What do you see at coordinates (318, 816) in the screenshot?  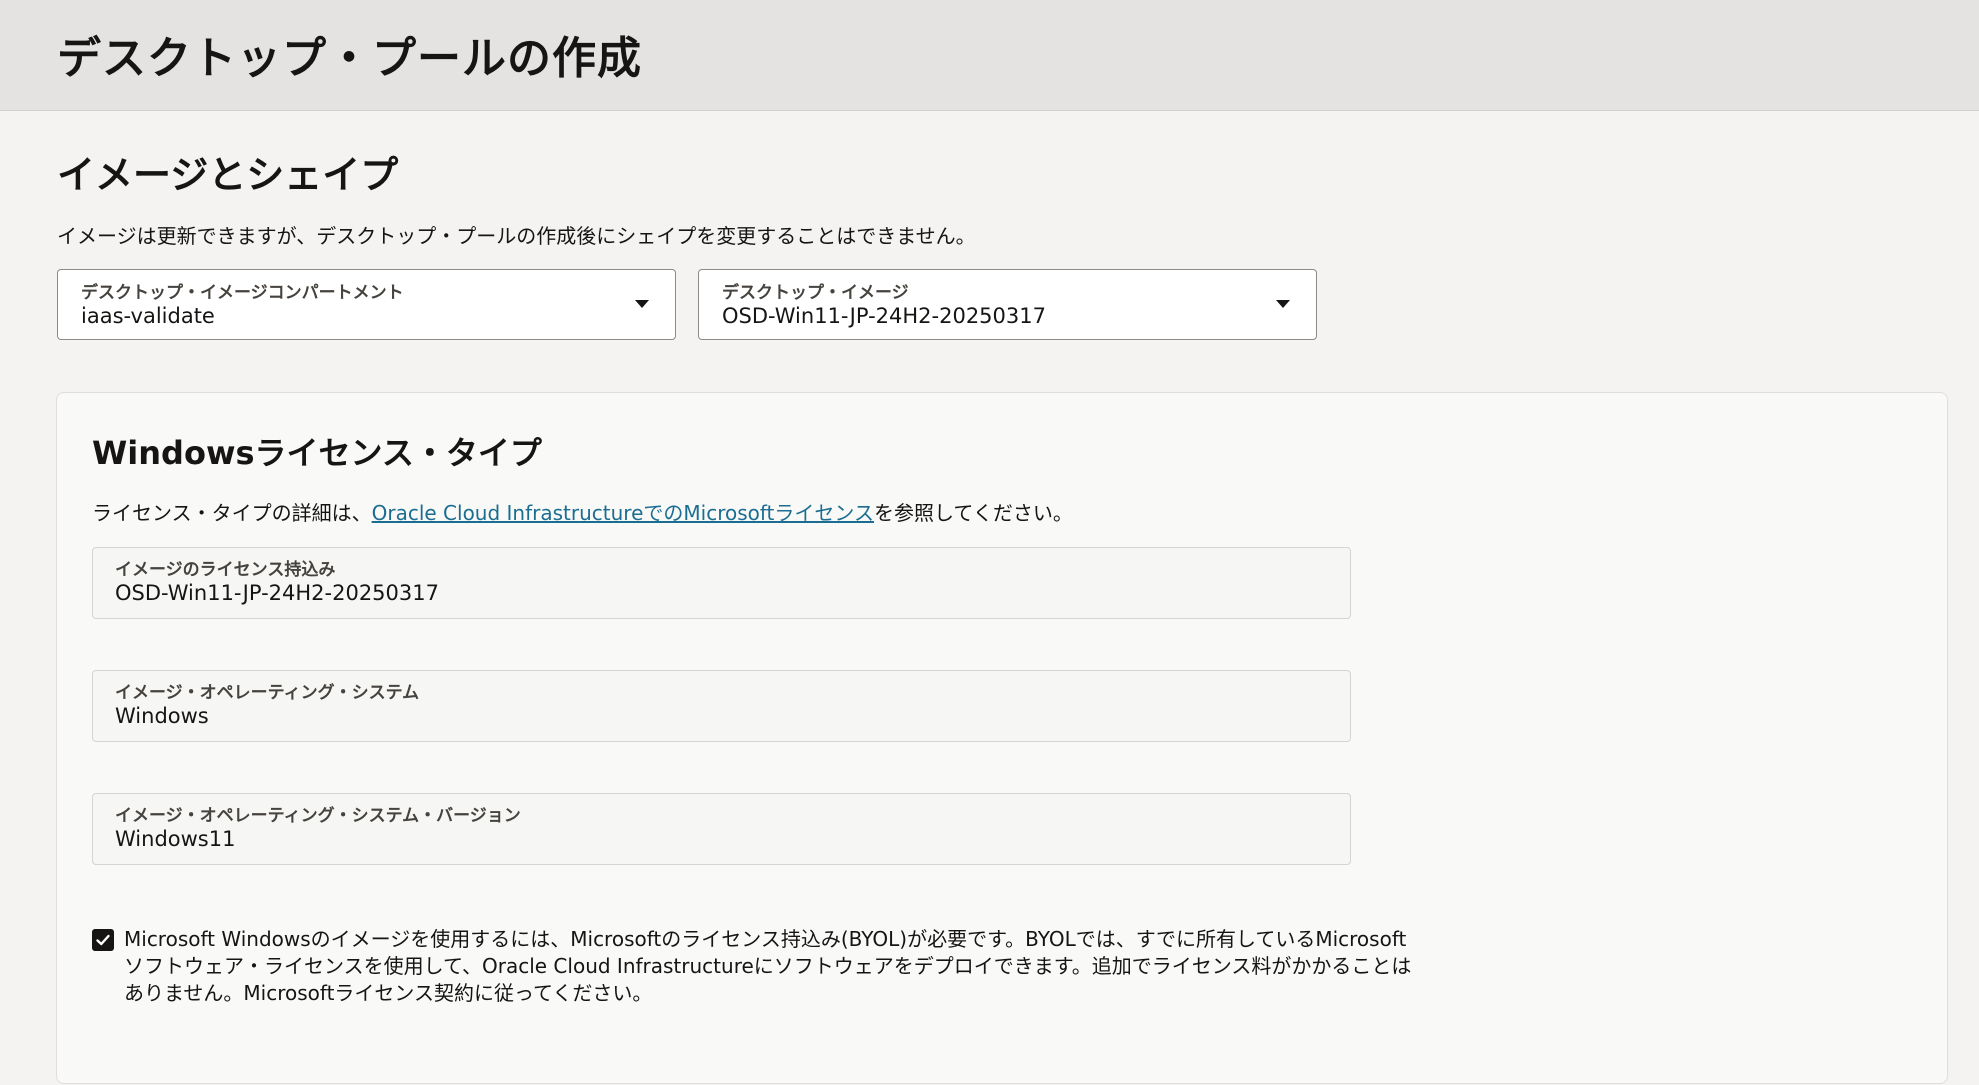 I see `image-os-version-label: イメージ・オペレーティング・システム・バージョン` at bounding box center [318, 816].